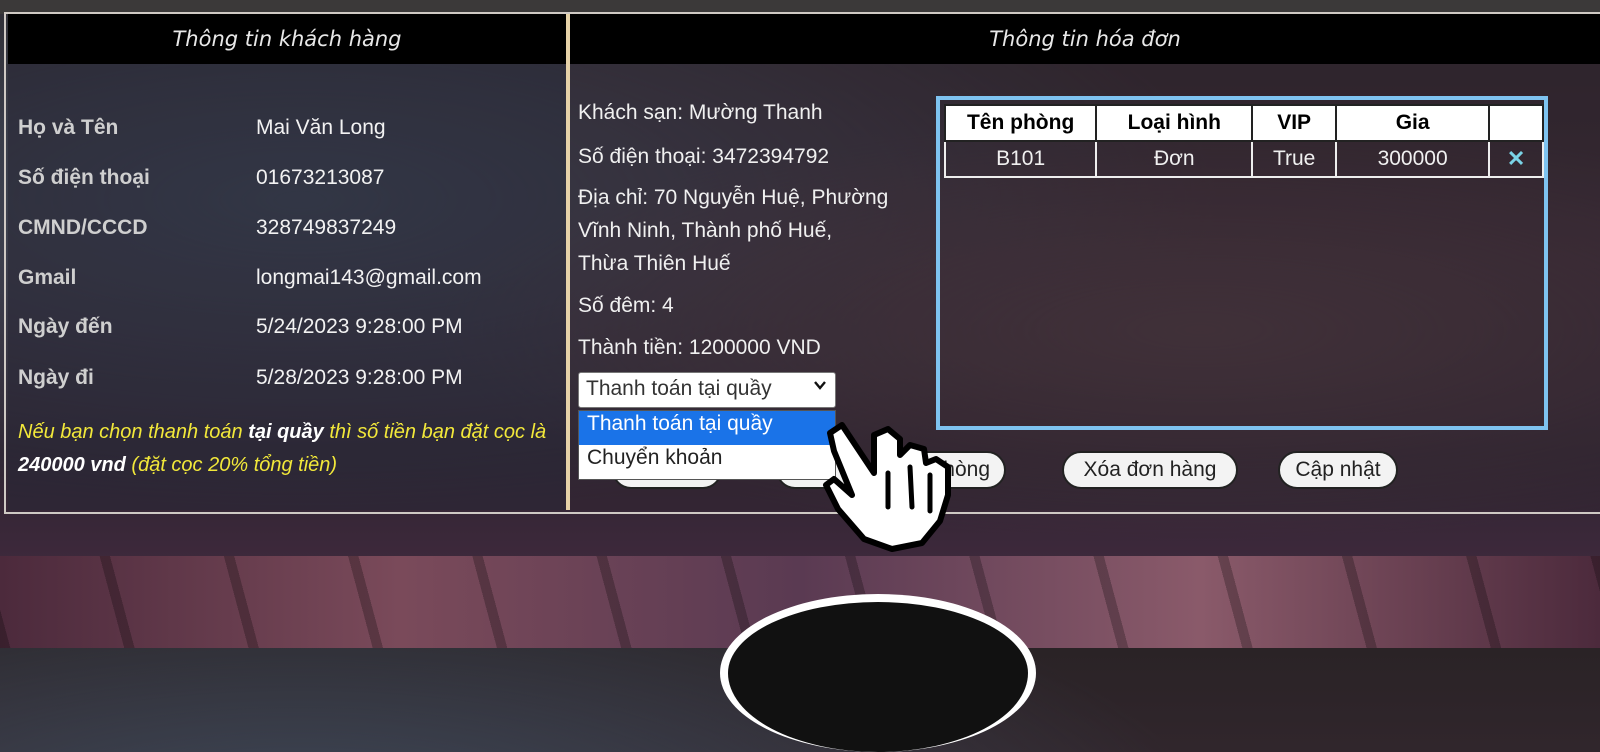  I want to click on hand-cursor-icon, so click(887, 485).